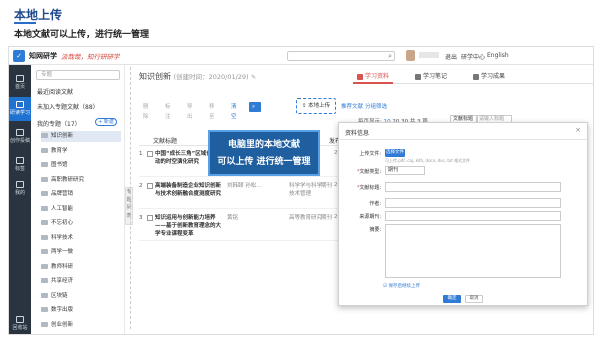 Image resolution: width=600 pixels, height=337 pixels. Describe the element at coordinates (578, 130) in the screenshot. I see `close-icon: ×` at that location.